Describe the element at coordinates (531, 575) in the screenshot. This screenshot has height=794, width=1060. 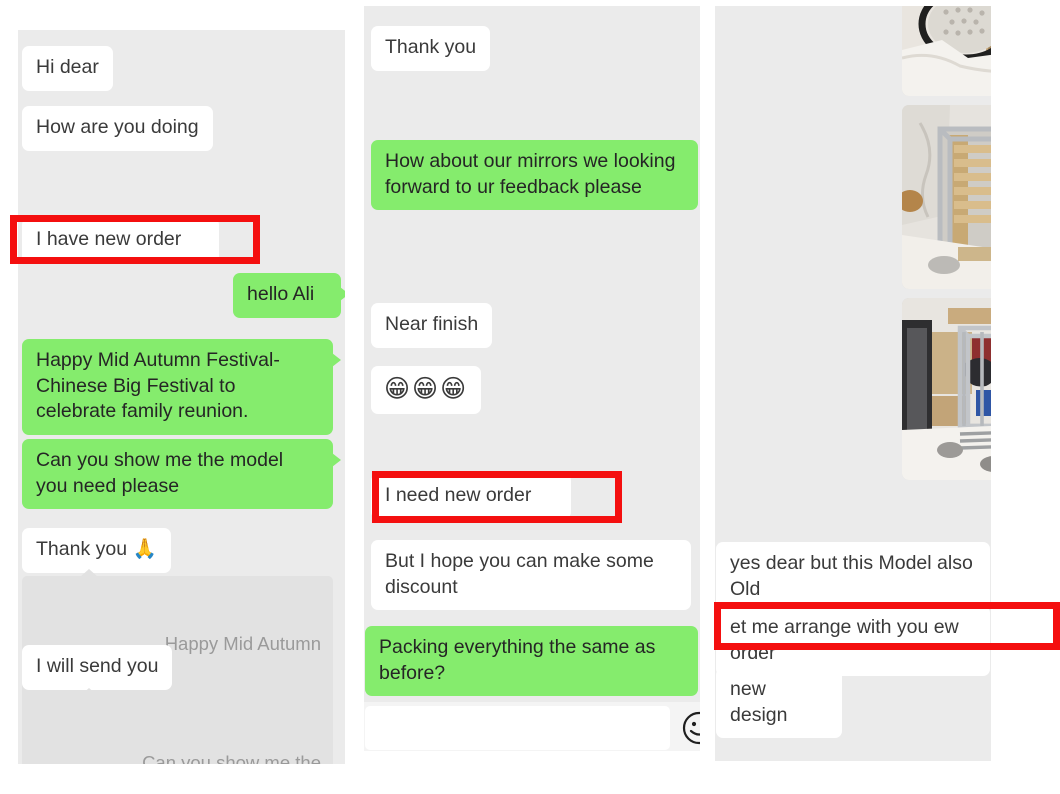
I see `message-bubble-incoming: But I hope you can make some discount` at that location.